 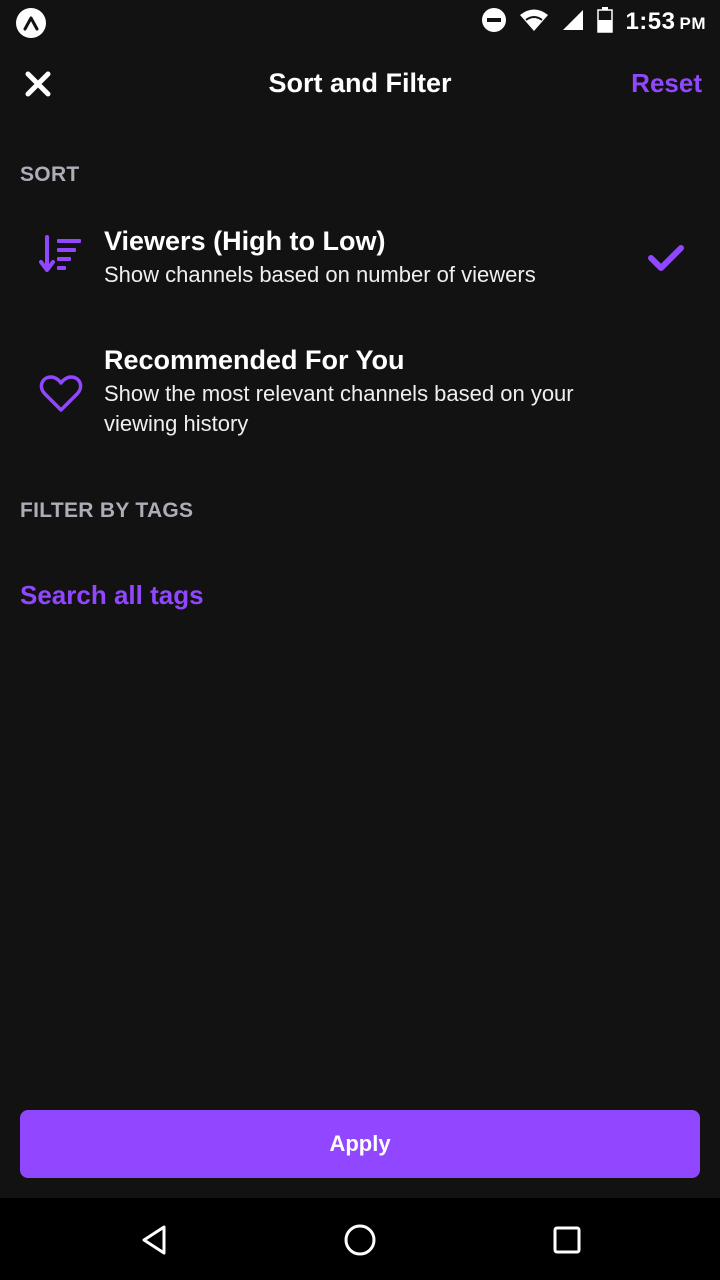 What do you see at coordinates (320, 274) in the screenshot?
I see `sort-option-description: Show channels based on number of viewers` at bounding box center [320, 274].